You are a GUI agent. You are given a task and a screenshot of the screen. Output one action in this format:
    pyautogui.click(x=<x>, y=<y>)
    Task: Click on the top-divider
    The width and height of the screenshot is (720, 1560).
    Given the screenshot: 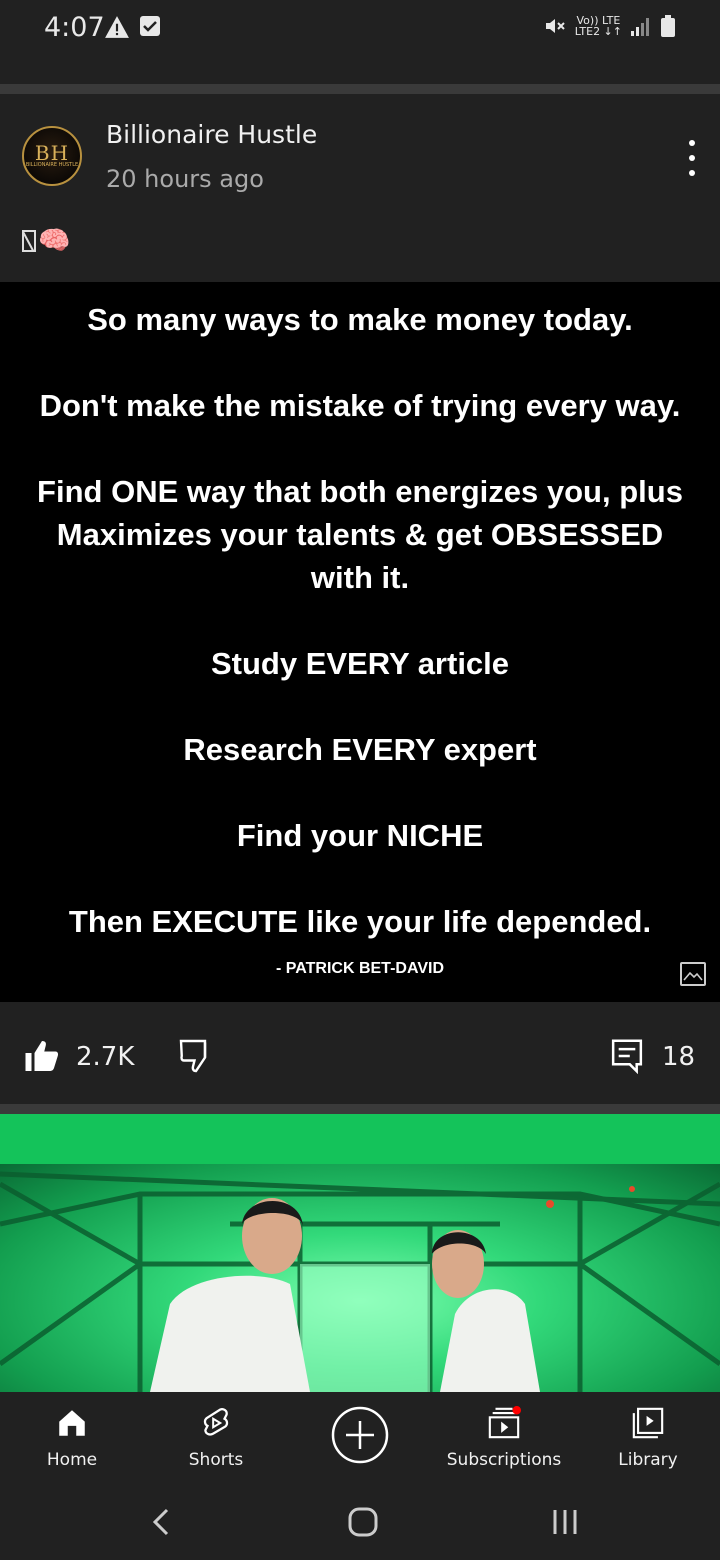 What is the action you would take?
    pyautogui.click(x=360, y=89)
    